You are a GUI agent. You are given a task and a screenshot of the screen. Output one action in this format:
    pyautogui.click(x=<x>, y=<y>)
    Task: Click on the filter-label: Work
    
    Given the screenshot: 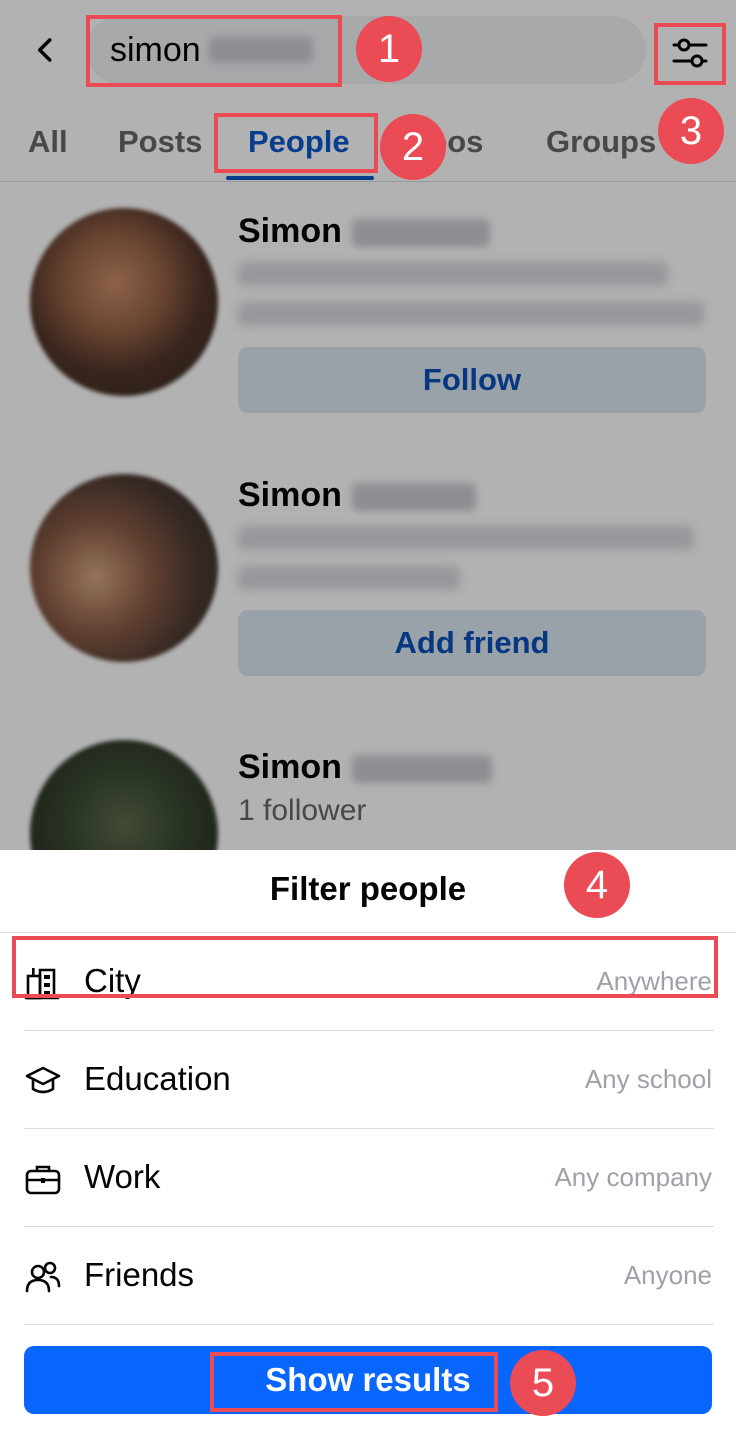 What is the action you would take?
    pyautogui.click(x=122, y=1176)
    